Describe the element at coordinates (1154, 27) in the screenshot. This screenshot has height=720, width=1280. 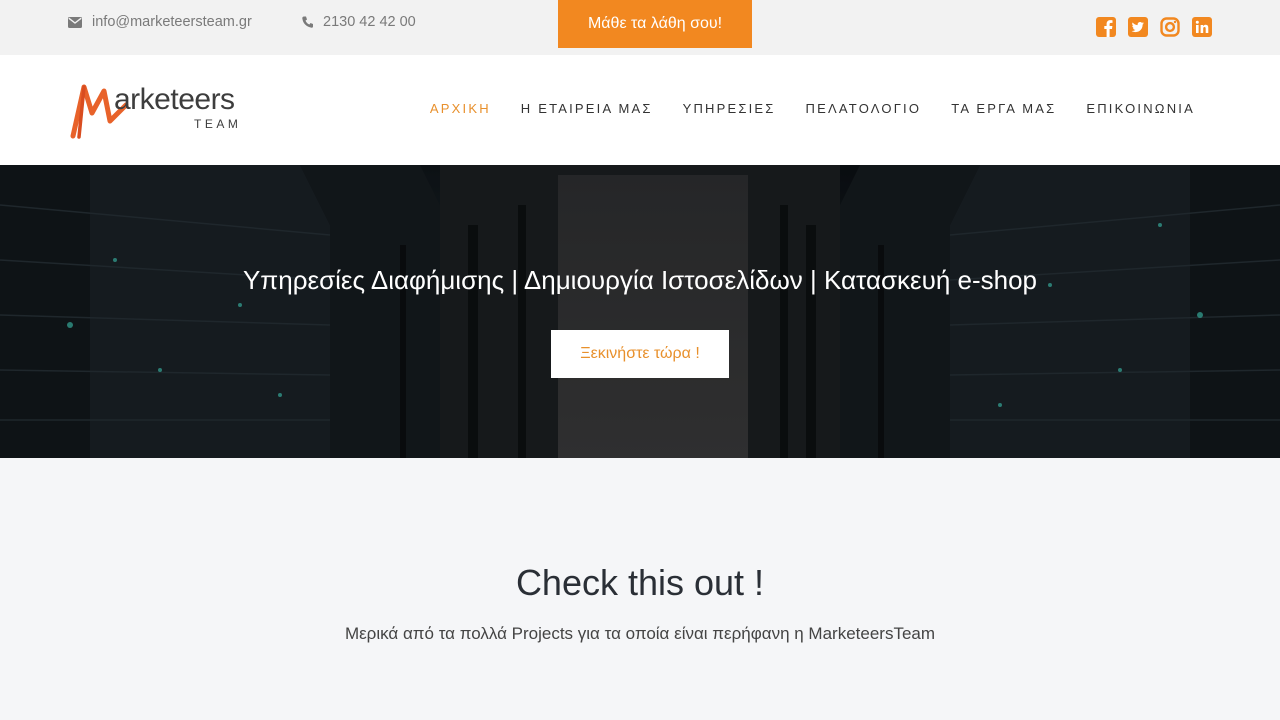
I see `social-links` at that location.